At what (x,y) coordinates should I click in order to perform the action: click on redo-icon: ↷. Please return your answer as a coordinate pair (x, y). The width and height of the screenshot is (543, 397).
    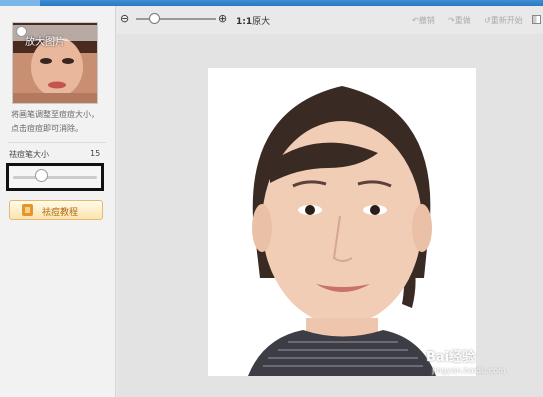
    Looking at the image, I should click on (451, 20).